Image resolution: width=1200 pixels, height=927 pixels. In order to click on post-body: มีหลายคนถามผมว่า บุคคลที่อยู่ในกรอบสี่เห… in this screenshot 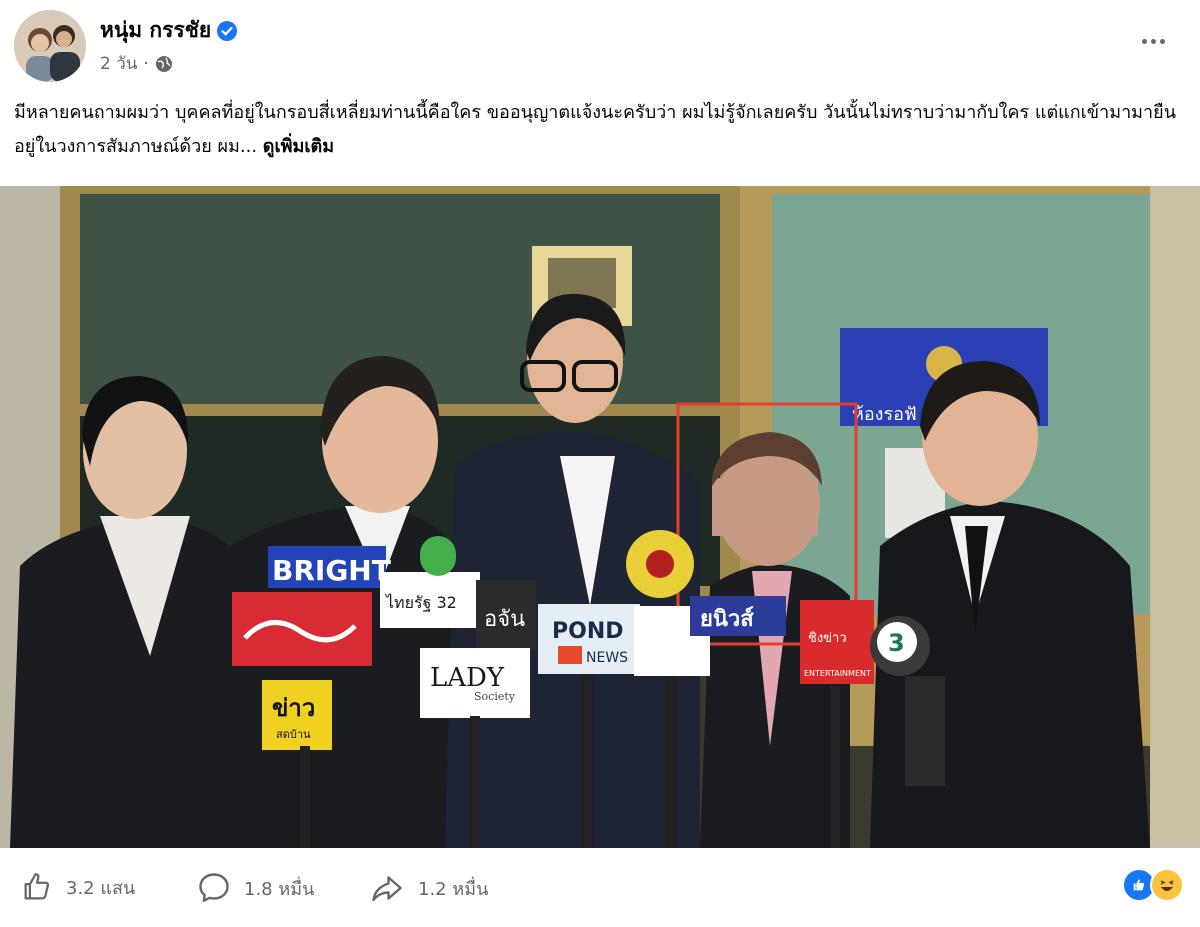, I will do `click(595, 129)`.